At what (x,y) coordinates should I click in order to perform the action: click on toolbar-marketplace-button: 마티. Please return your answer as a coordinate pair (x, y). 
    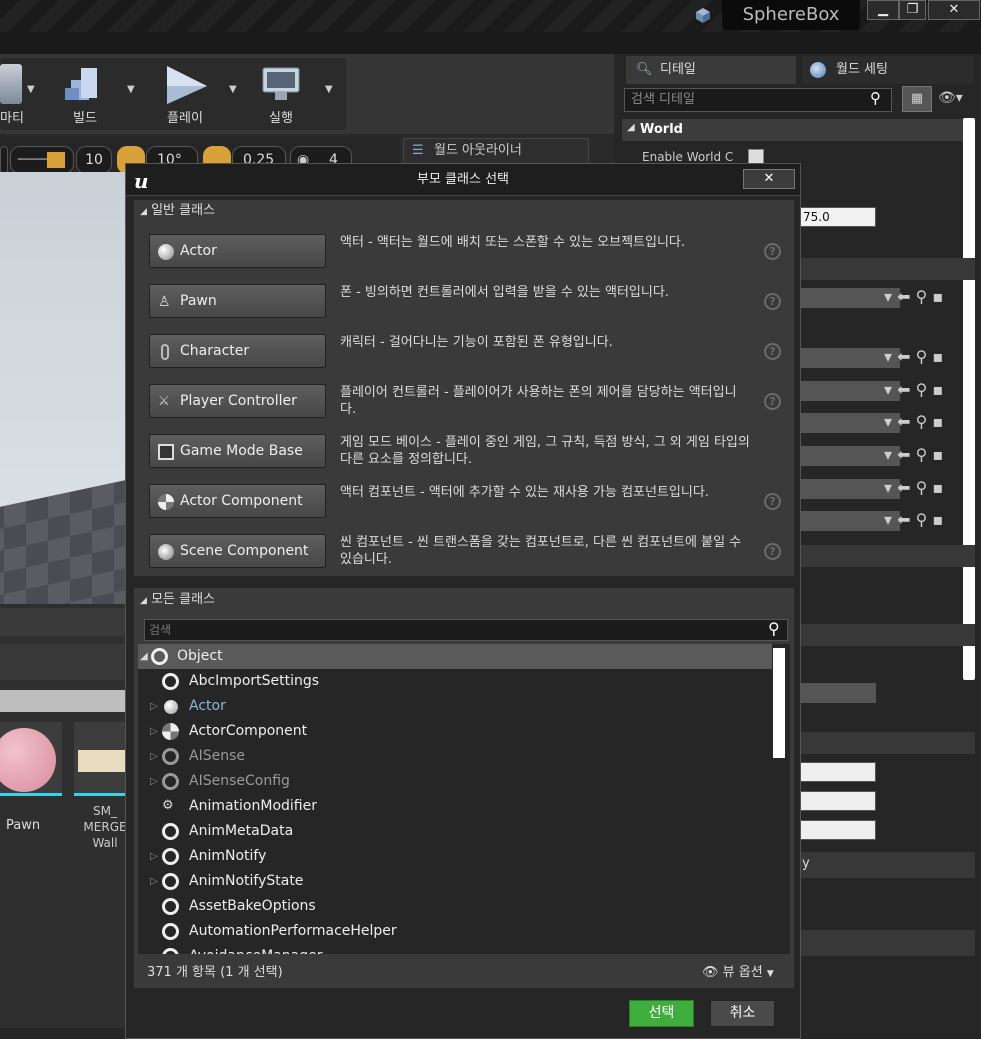
    Looking at the image, I should click on (22, 94).